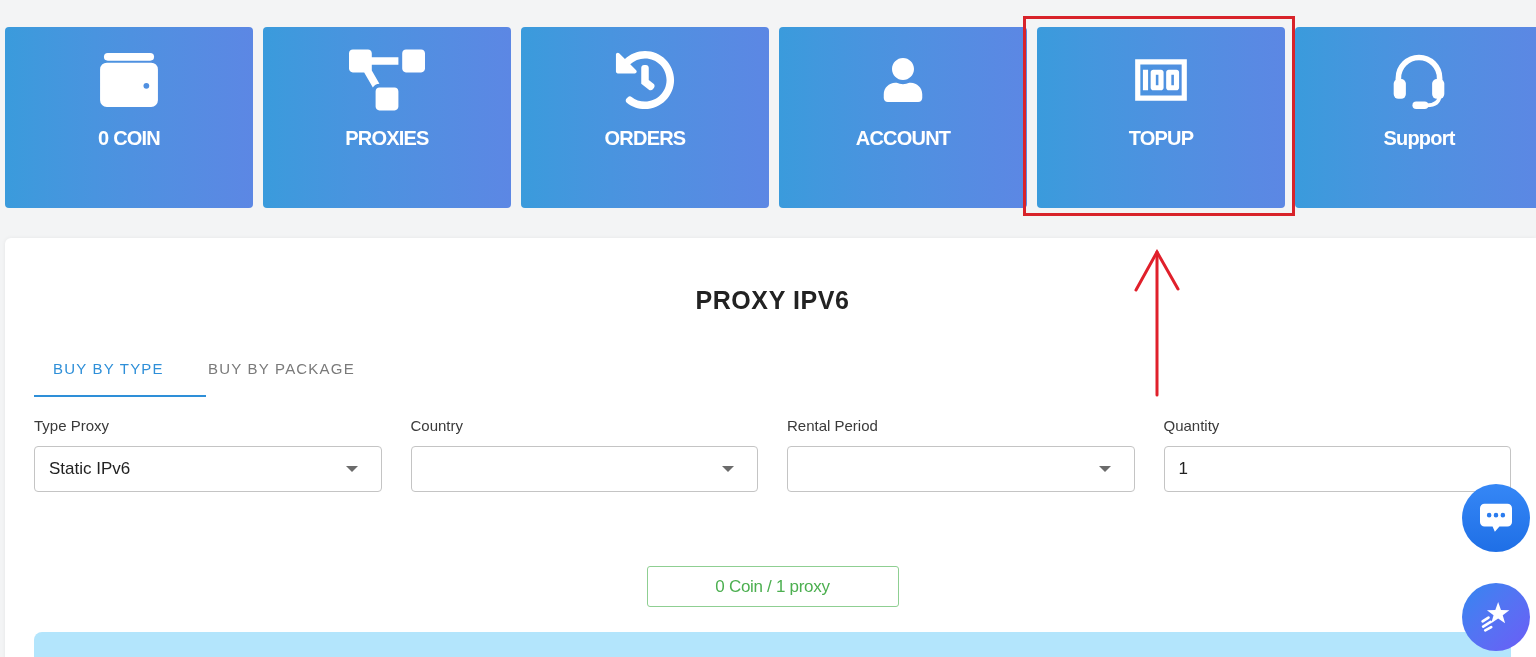 This screenshot has height=657, width=1536. What do you see at coordinates (208, 469) in the screenshot?
I see `select-field: Static IPv6` at bounding box center [208, 469].